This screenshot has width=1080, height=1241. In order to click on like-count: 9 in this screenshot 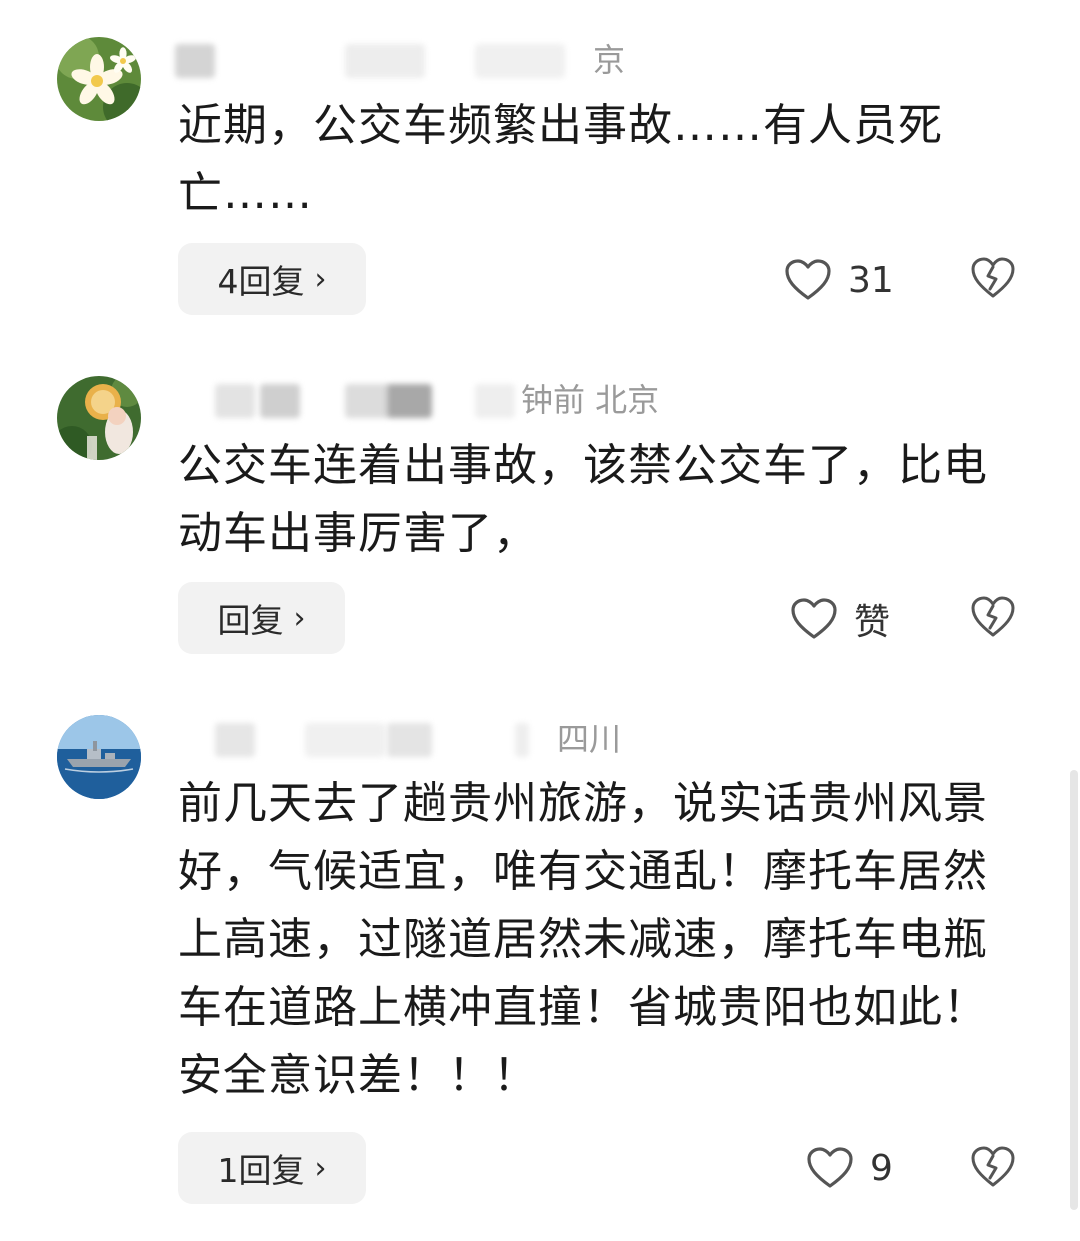, I will do `click(881, 1168)`.